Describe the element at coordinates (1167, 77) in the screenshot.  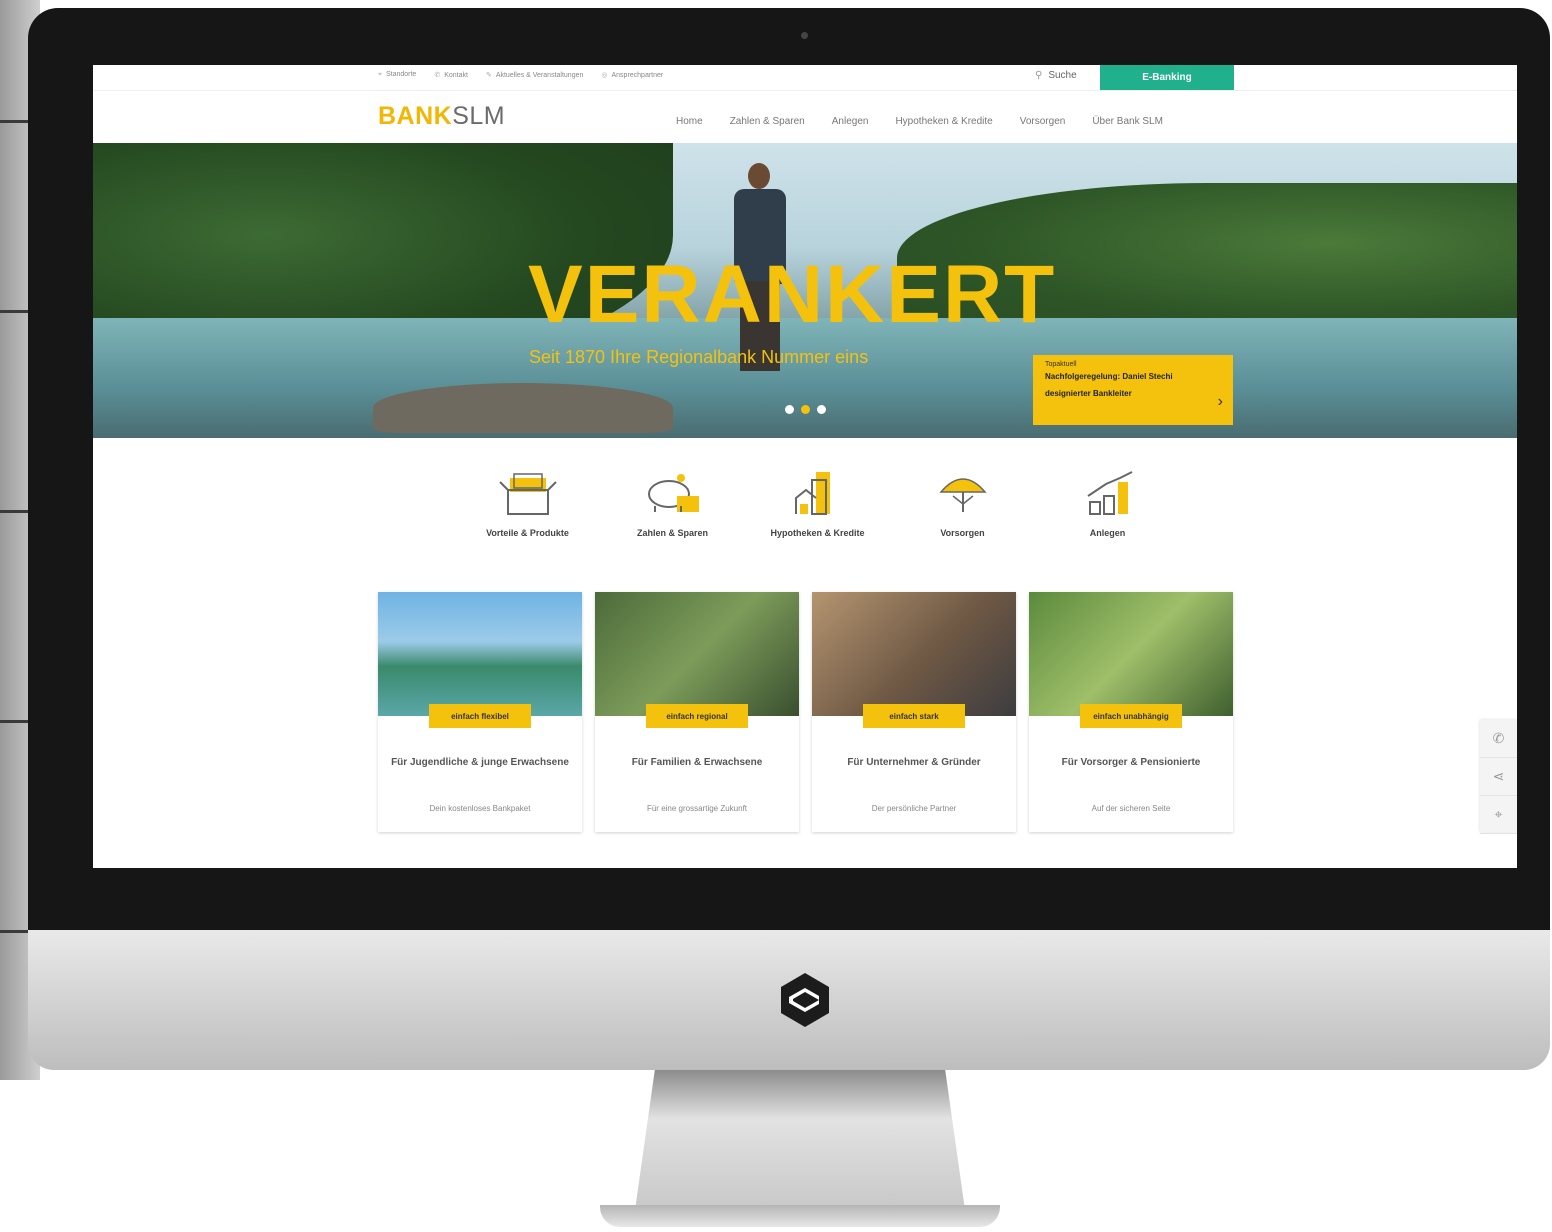
I see `ebanking-button: E-Banking` at that location.